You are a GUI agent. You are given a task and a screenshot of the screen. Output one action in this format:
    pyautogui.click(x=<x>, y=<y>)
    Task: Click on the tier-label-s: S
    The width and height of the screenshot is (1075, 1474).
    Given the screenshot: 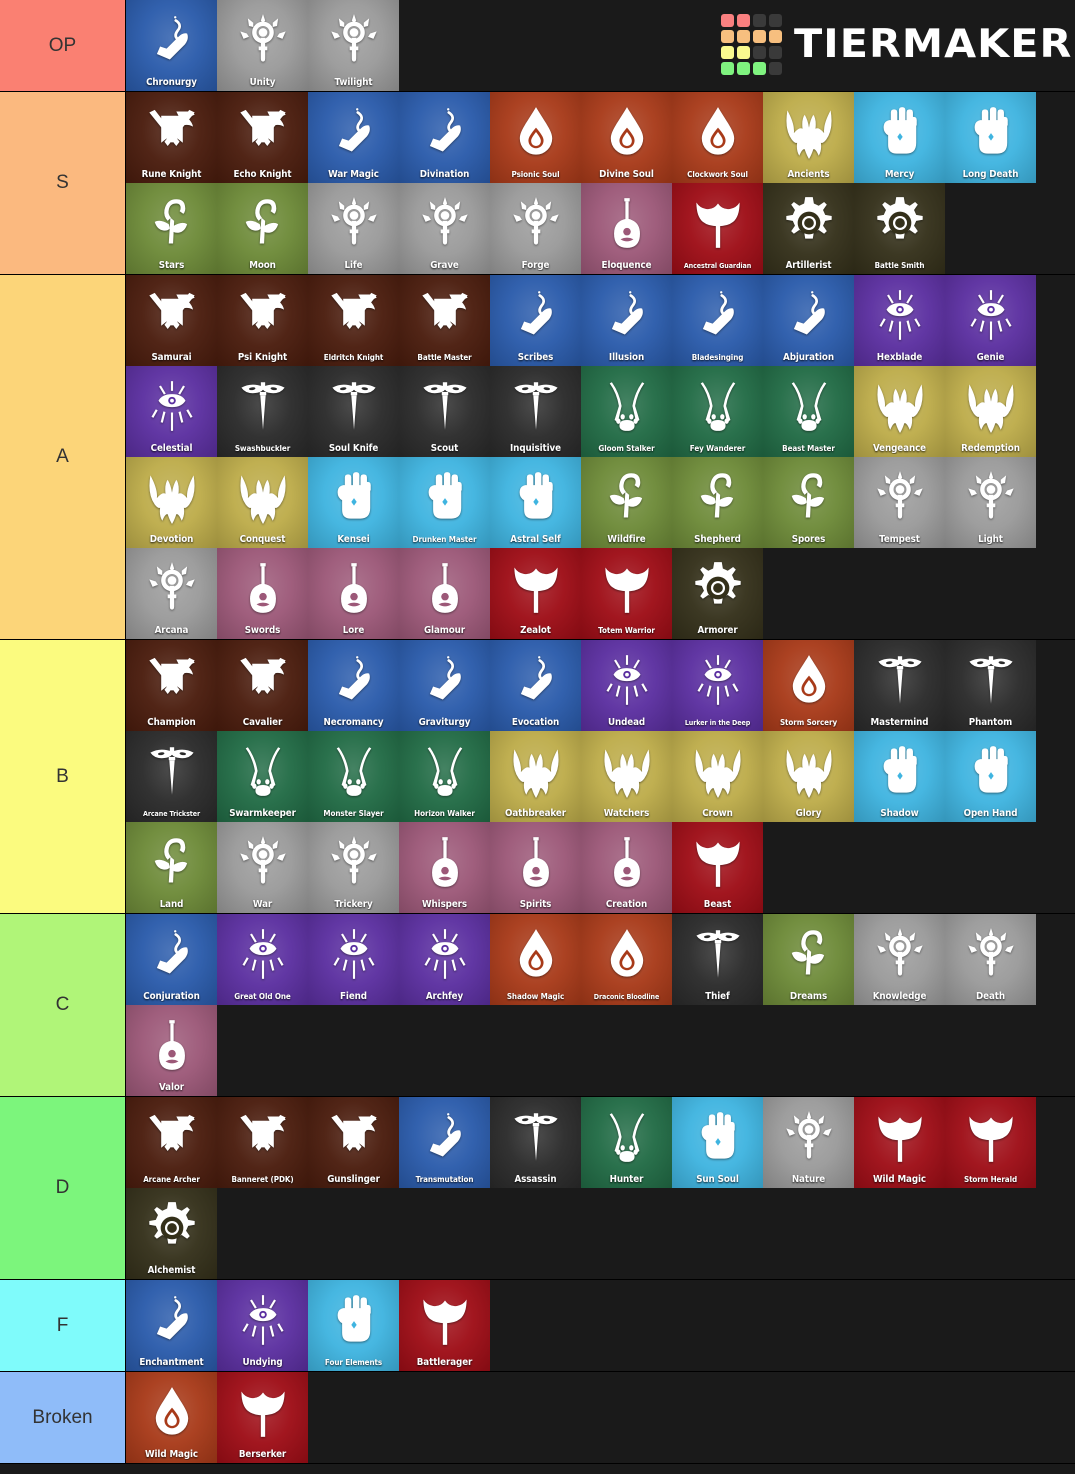 What is the action you would take?
    pyautogui.click(x=63, y=183)
    